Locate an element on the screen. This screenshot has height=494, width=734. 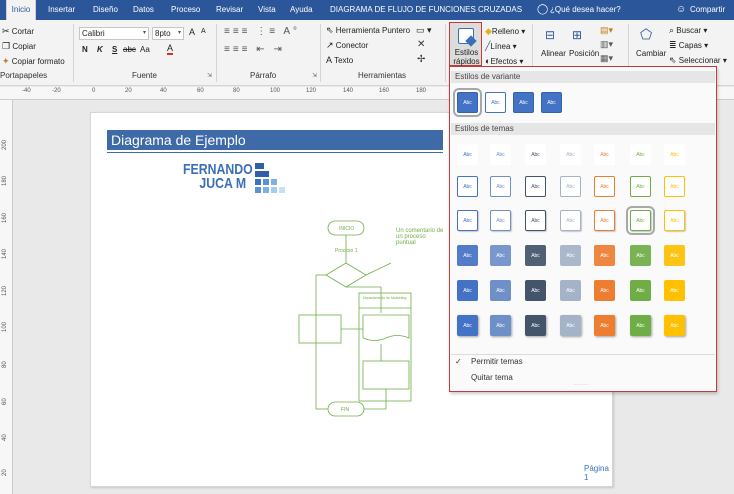
page-title: Diagrama de Ejemplo is located at coordinates (275, 140).